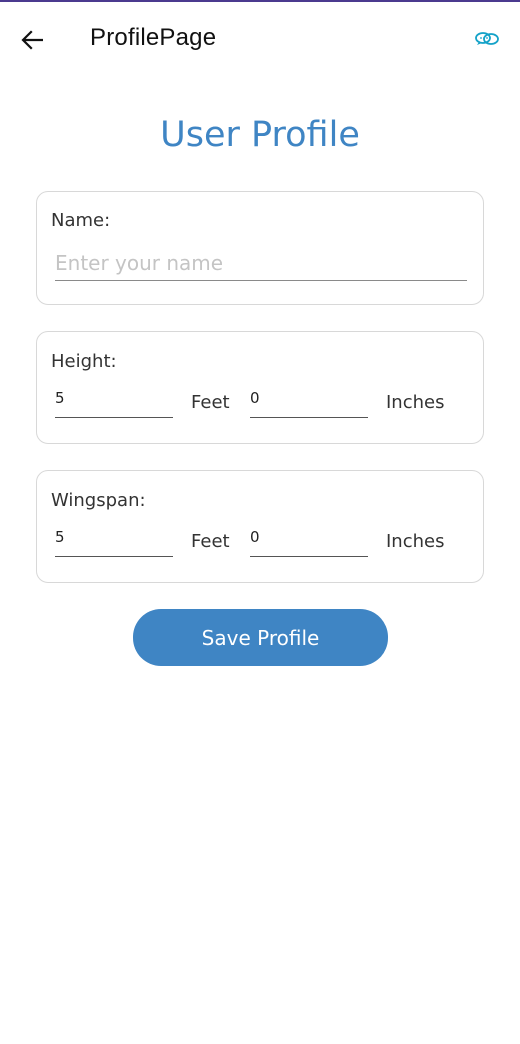 The height and width of the screenshot is (1044, 520). What do you see at coordinates (261, 263) in the screenshot?
I see `name-input` at bounding box center [261, 263].